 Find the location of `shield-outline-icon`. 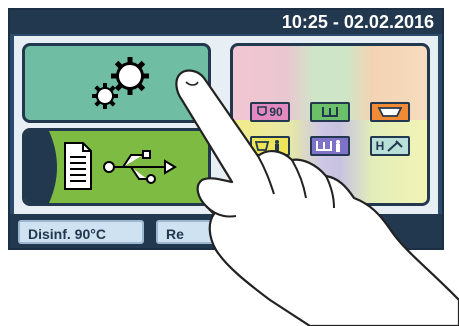

shield-outline-icon is located at coordinates (262, 111).